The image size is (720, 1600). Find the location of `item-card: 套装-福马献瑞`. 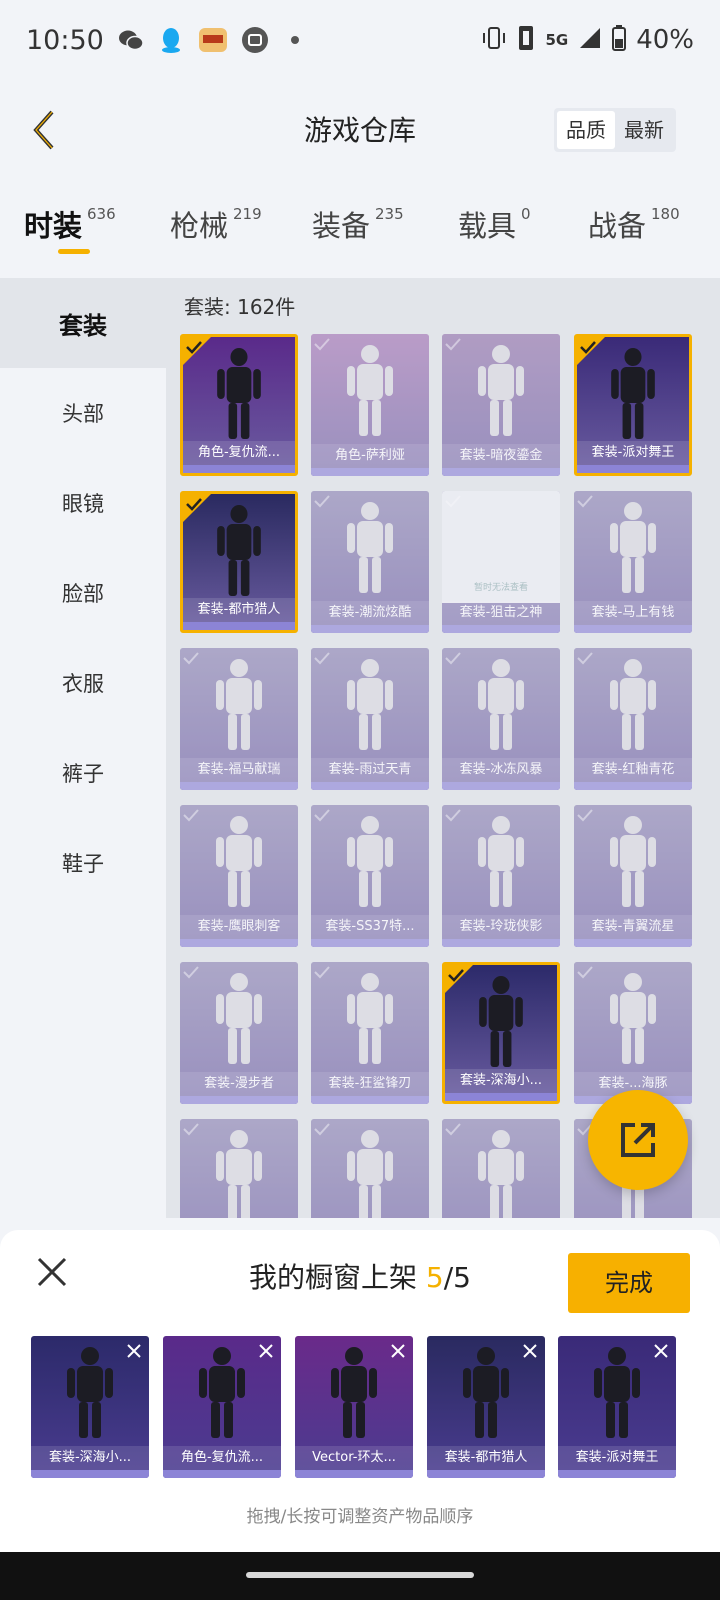

item-card: 套装-福马献瑞 is located at coordinates (239, 719).